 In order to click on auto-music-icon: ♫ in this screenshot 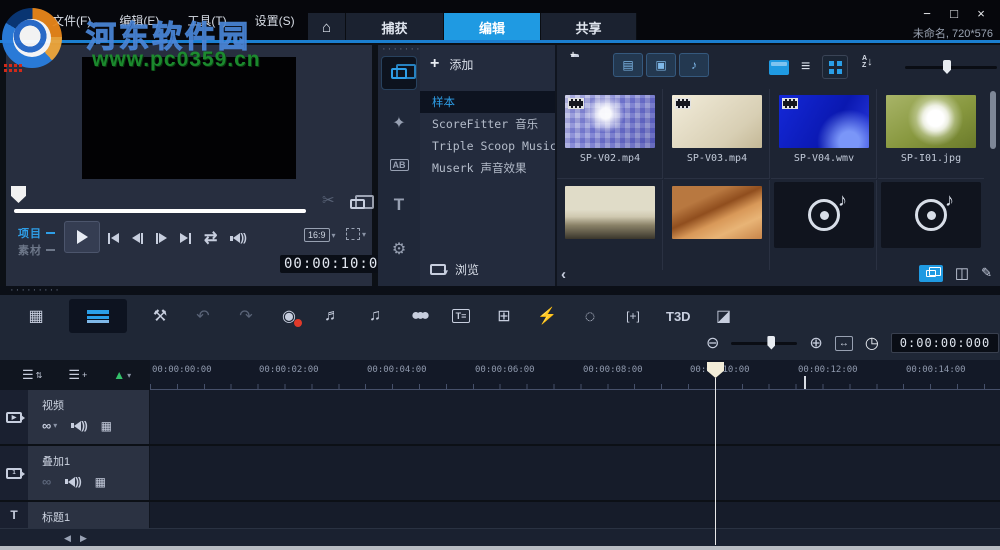, I will do `click(375, 316)`.